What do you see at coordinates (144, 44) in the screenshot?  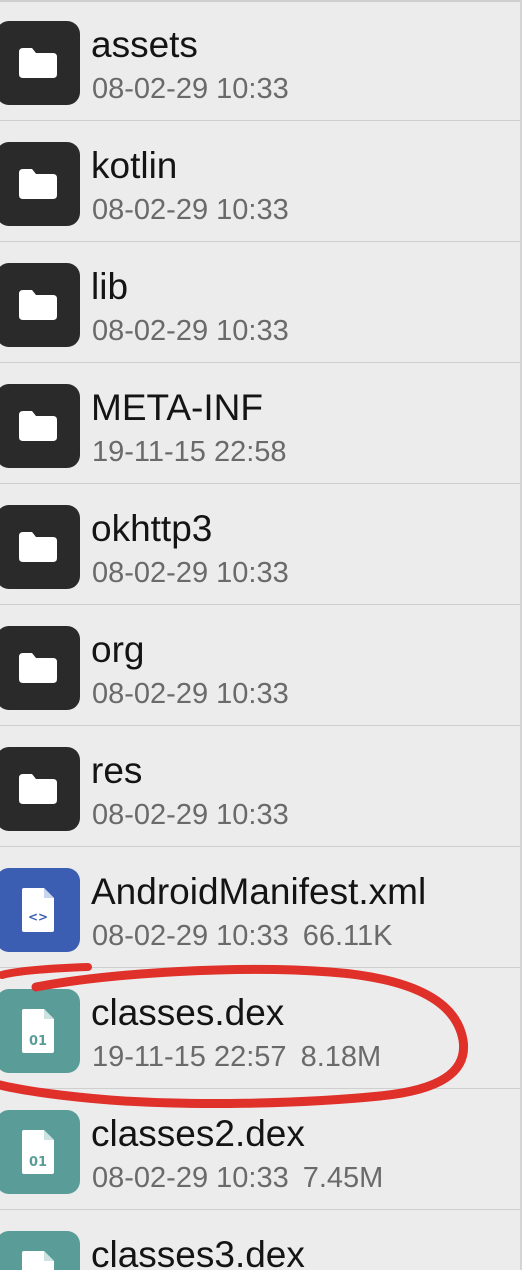 I see `file-name: assets` at bounding box center [144, 44].